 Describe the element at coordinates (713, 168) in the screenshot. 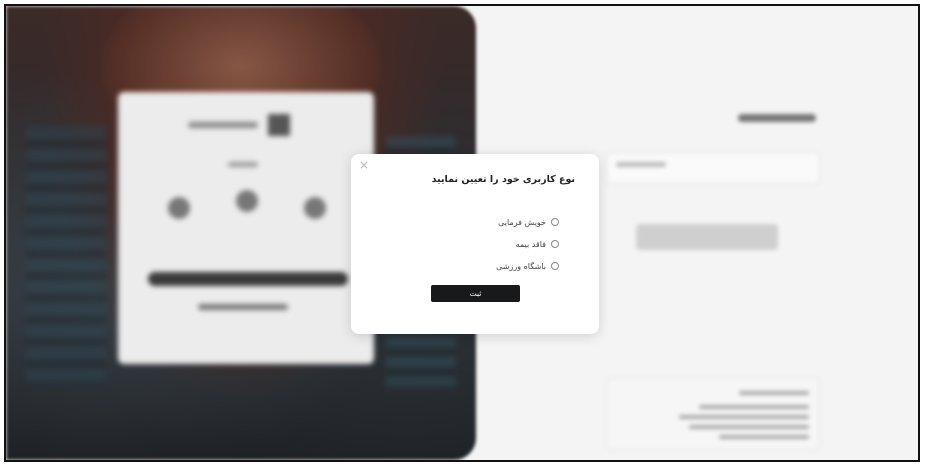

I see `form-input-blurred` at that location.